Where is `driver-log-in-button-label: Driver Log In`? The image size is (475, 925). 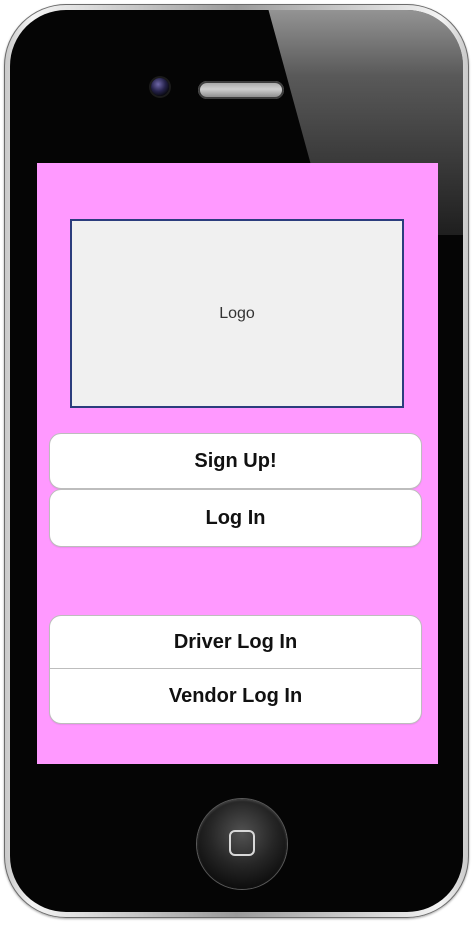 driver-log-in-button-label: Driver Log In is located at coordinates (235, 641).